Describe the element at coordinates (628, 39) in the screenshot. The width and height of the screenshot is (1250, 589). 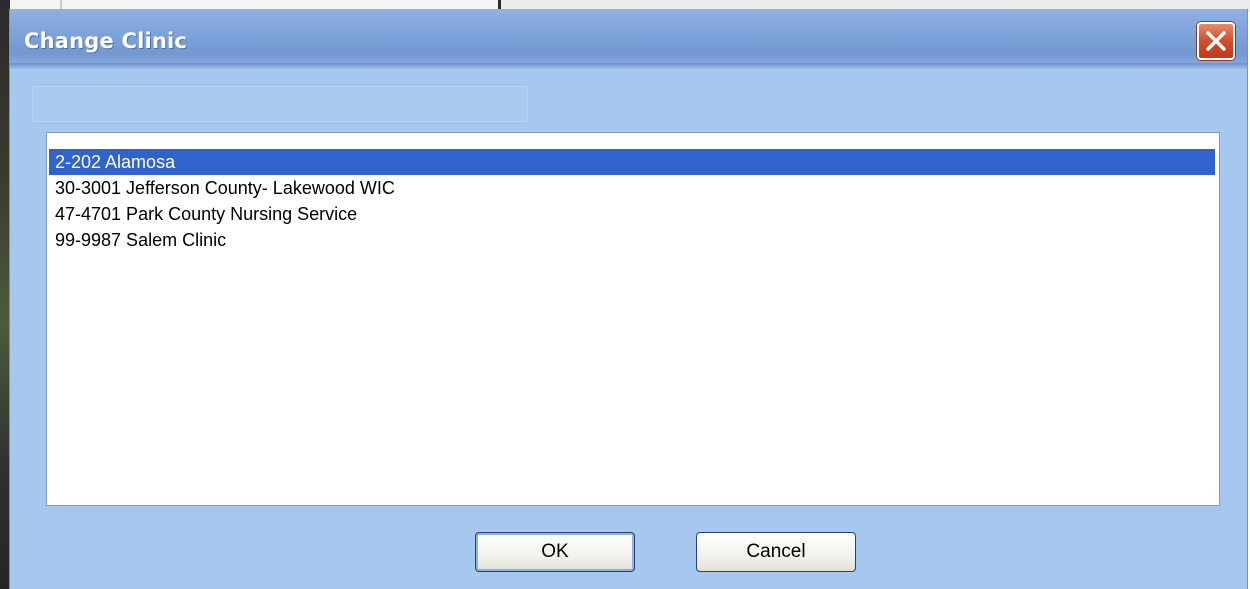
I see `dialog-title-bar: Change Clinic` at that location.